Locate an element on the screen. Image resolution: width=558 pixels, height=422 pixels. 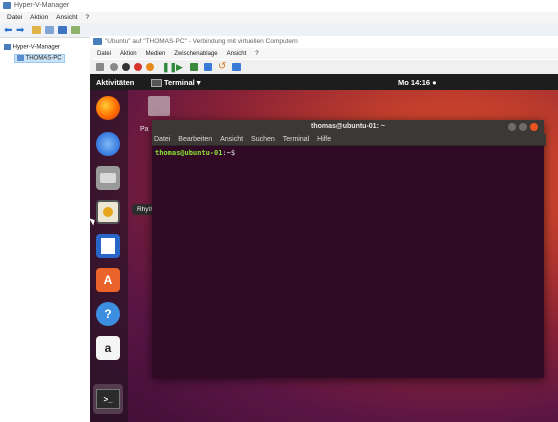
firefox-icon is located at coordinates (108, 108).